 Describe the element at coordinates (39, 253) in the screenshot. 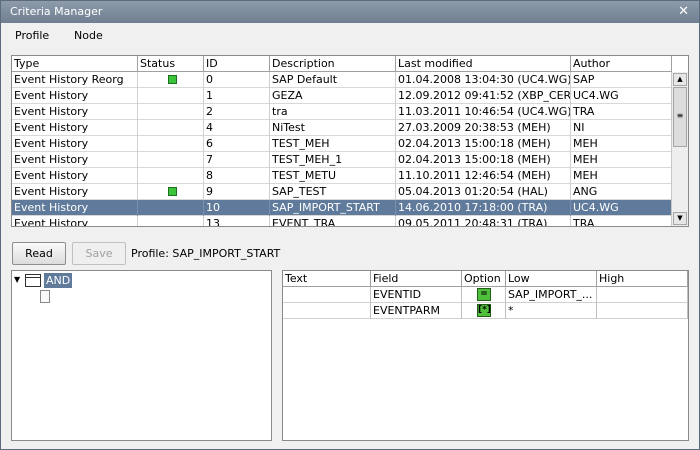

I see `read-button: Read` at that location.